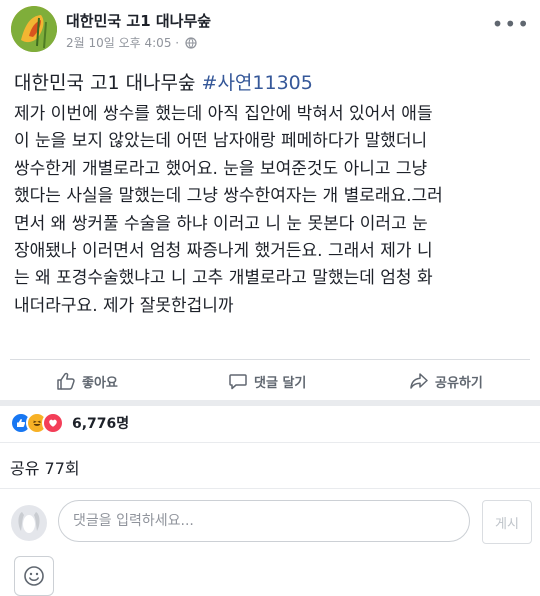  I want to click on post-title-text: 대한민국 고1 대나무숲, so click(108, 83).